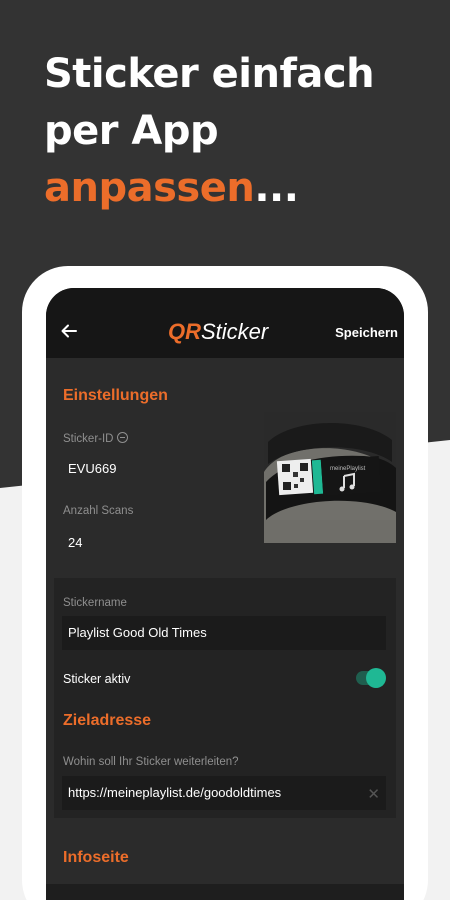  What do you see at coordinates (209, 74) in the screenshot?
I see `headline-line-1: Sticker einfach` at bounding box center [209, 74].